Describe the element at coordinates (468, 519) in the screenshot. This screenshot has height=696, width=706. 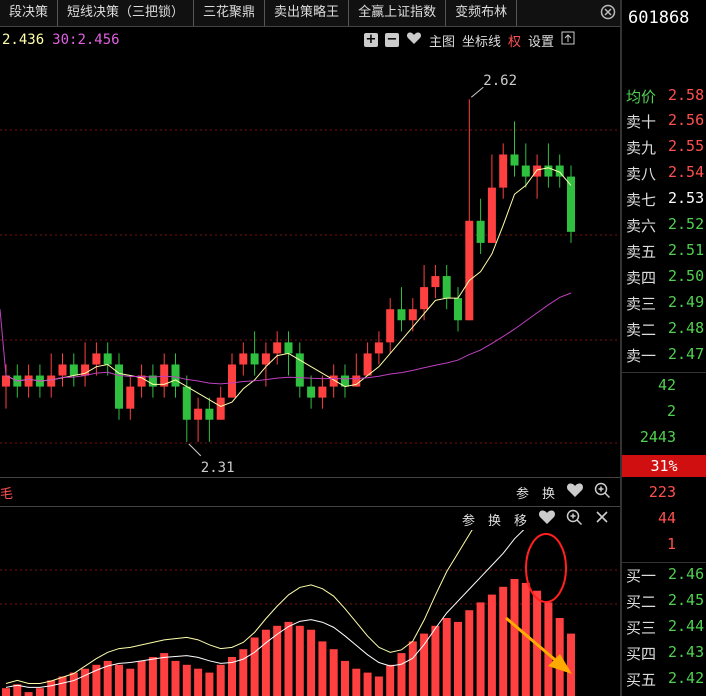
I see `sub2-param-button: 参` at that location.